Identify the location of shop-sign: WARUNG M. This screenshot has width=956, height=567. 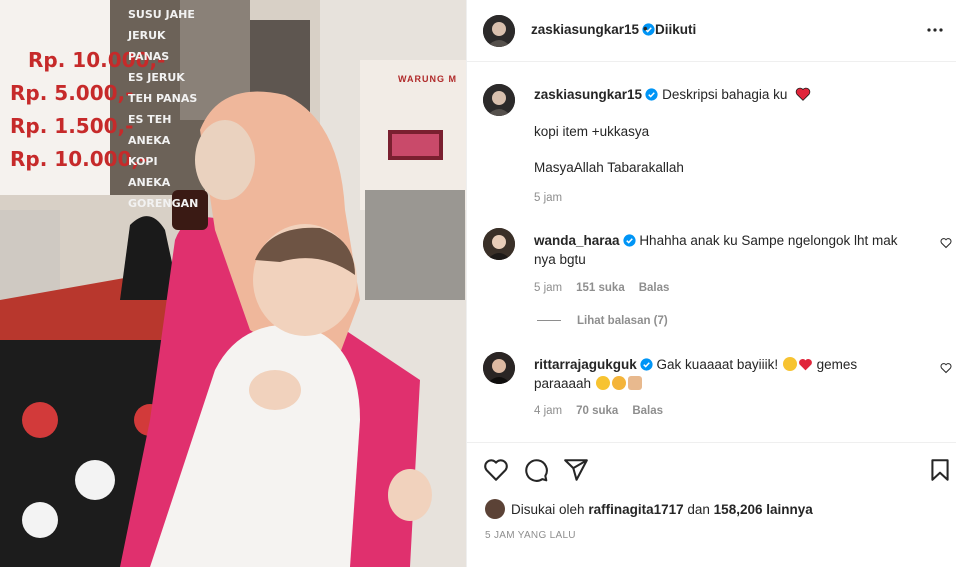
(427, 79).